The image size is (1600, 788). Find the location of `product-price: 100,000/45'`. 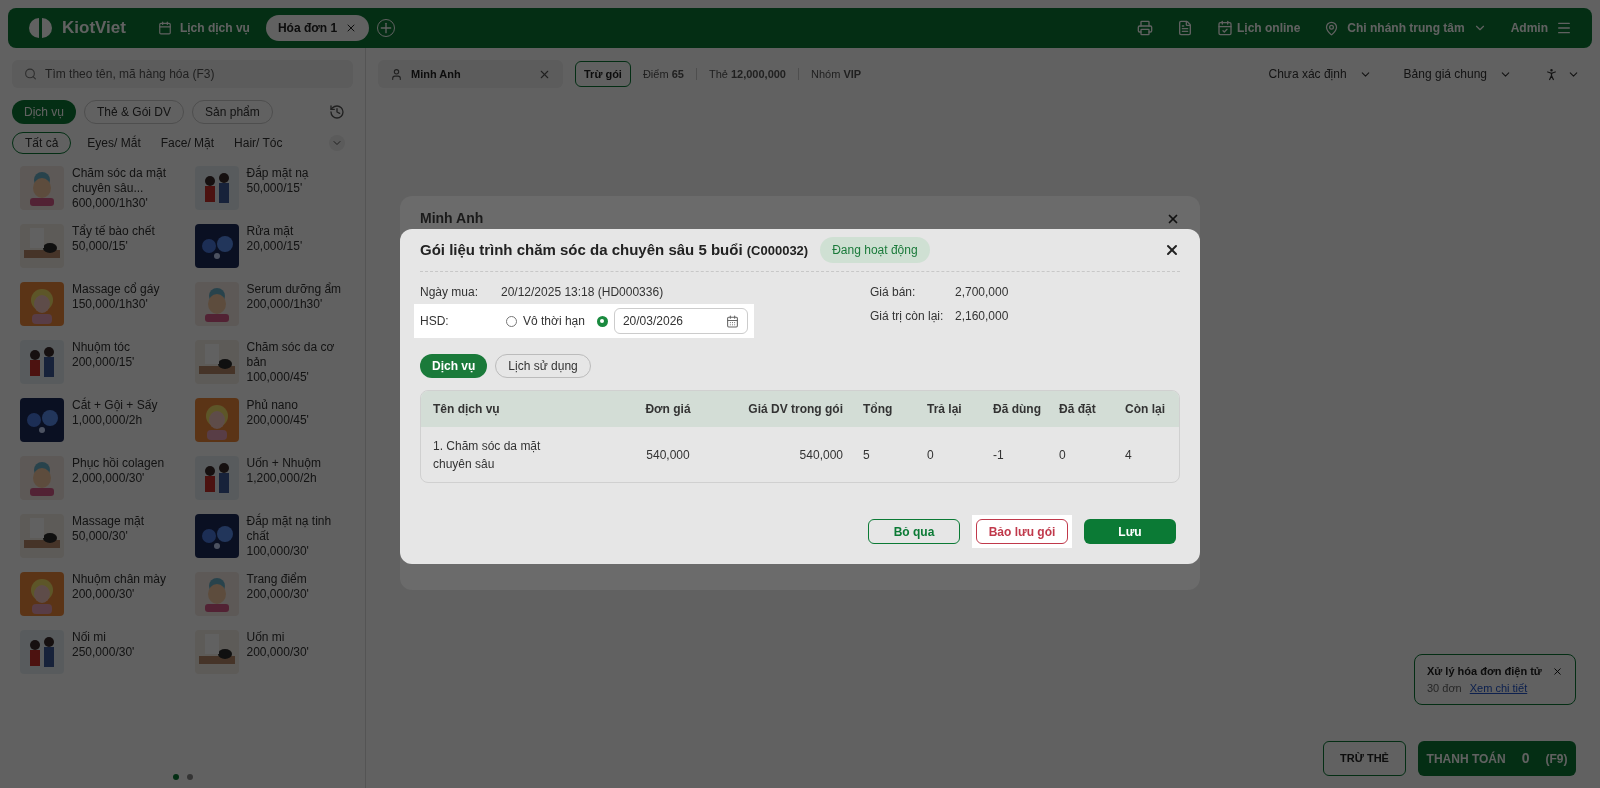

product-price: 100,000/45' is located at coordinates (278, 377).